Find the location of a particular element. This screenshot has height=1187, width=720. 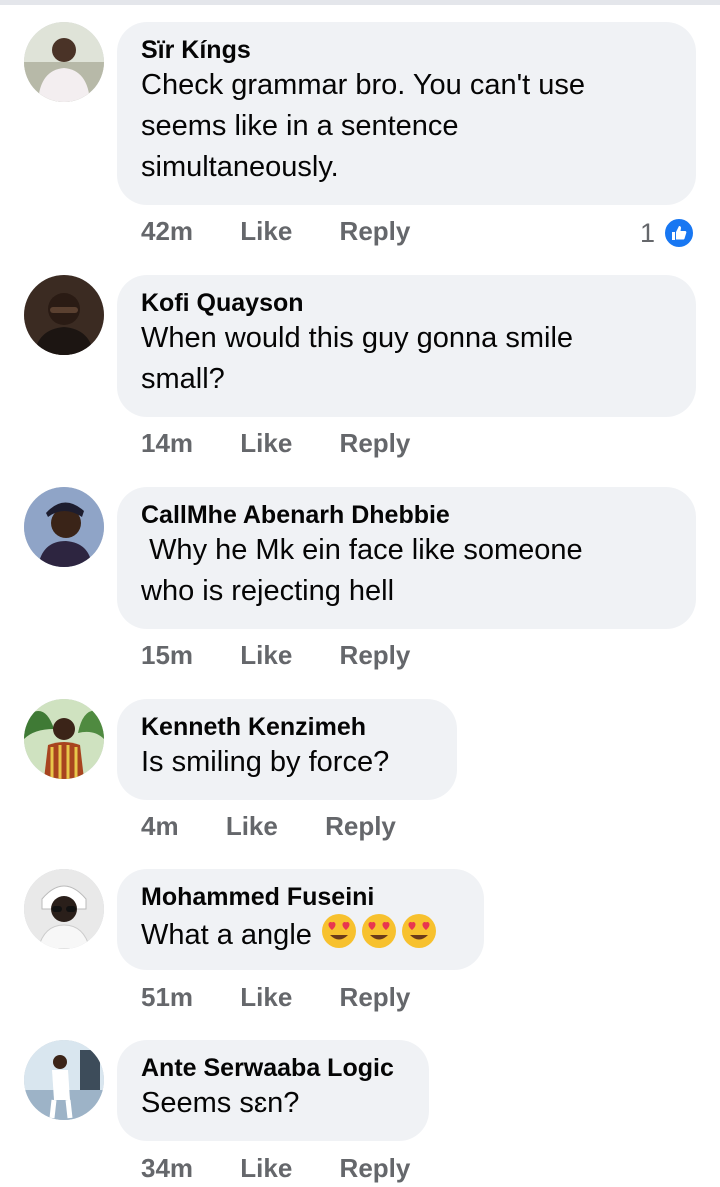

comment-actions: 51m Like Reply is located at coordinates (275, 999).